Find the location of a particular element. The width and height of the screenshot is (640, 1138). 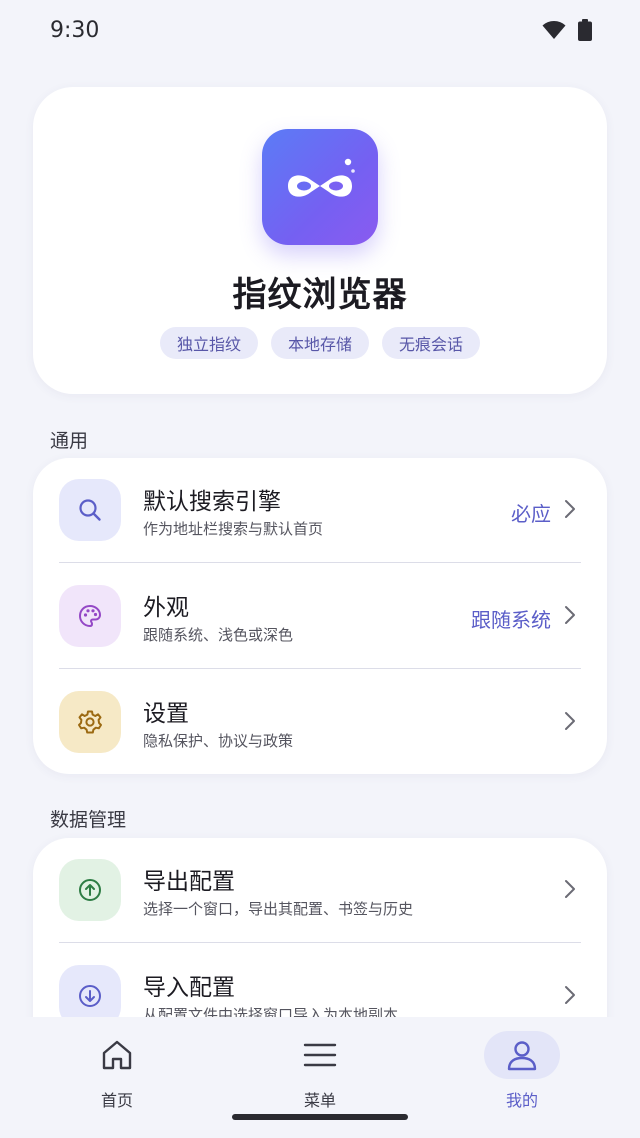

status-time: 9:30 is located at coordinates (75, 30).